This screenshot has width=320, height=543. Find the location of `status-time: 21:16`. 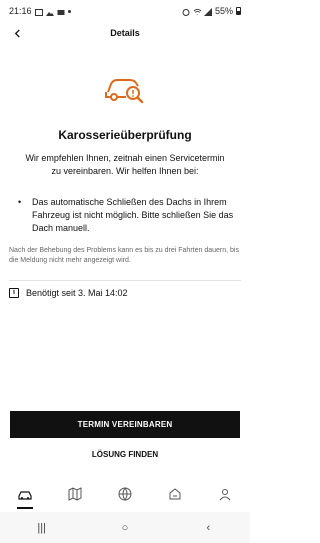

status-time: 21:16 is located at coordinates (20, 11).